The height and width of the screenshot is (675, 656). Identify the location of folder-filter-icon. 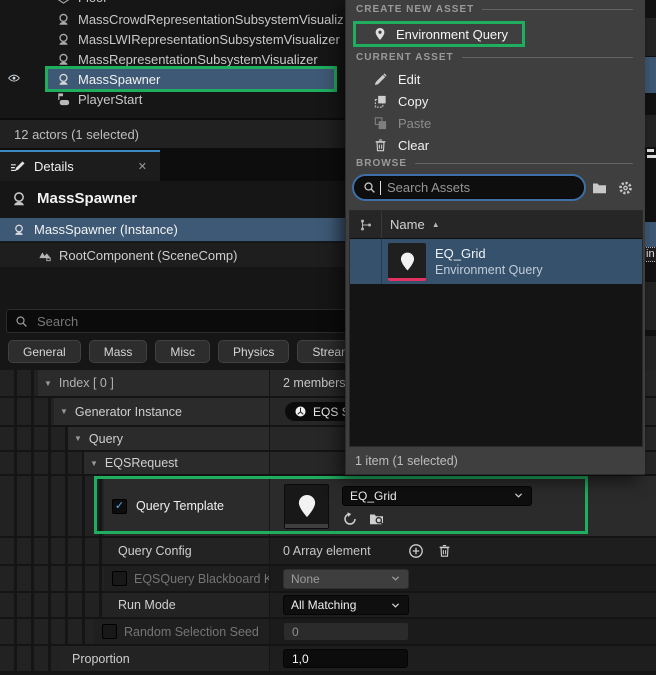
(599, 188).